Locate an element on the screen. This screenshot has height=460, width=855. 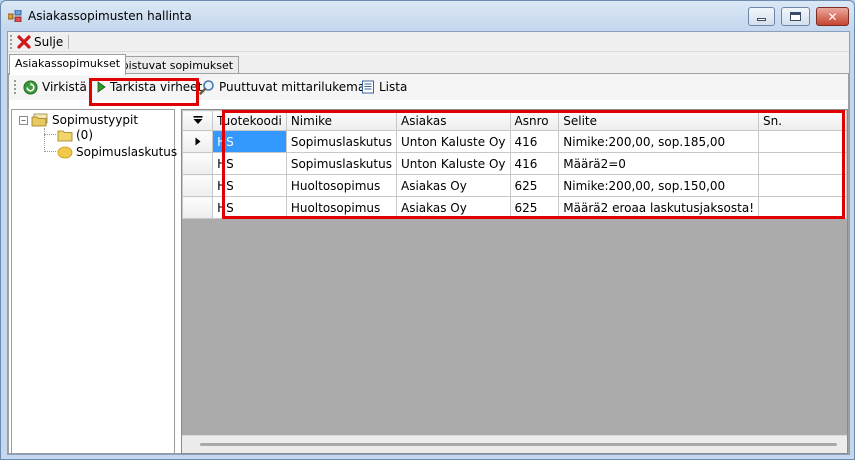
maximize-button is located at coordinates (795, 16).